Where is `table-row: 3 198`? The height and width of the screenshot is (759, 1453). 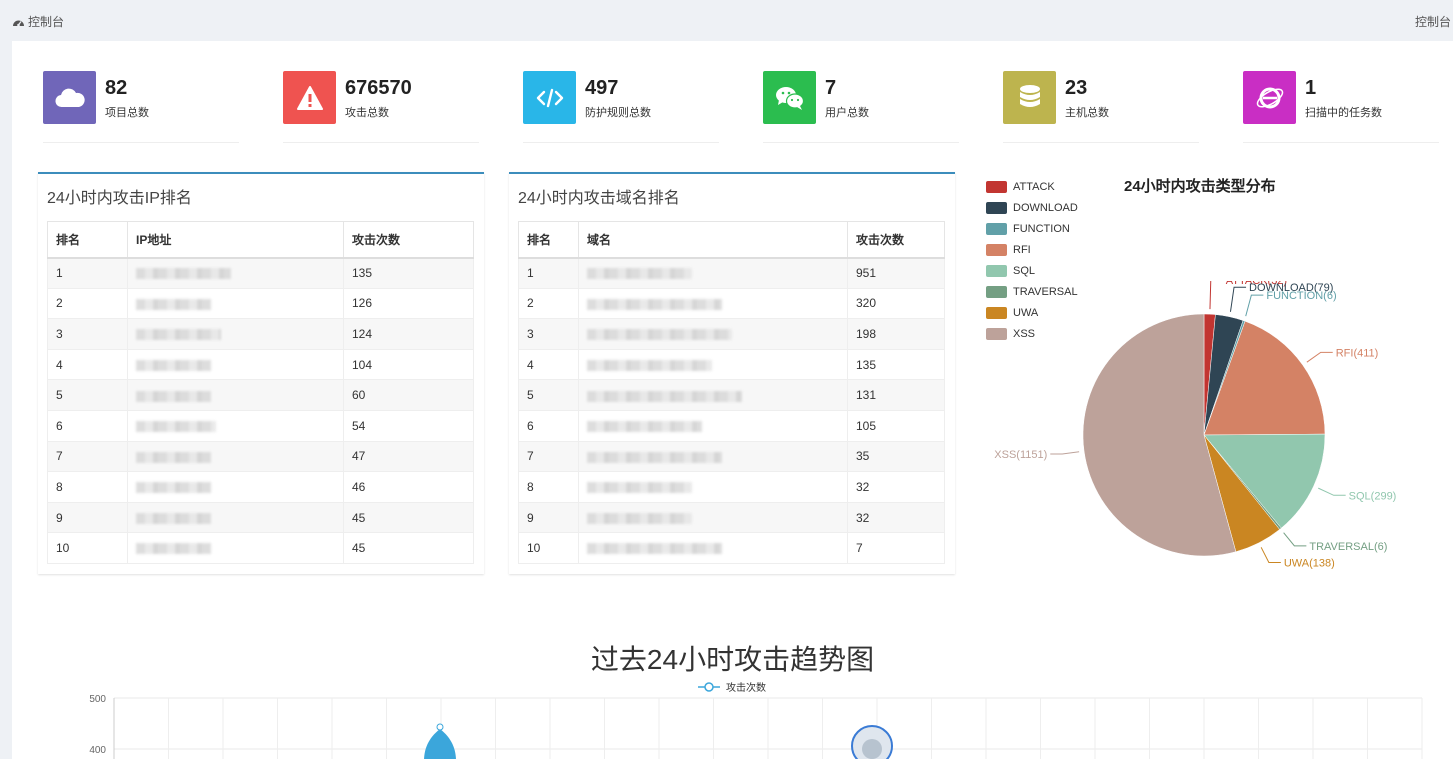 table-row: 3 198 is located at coordinates (731, 334).